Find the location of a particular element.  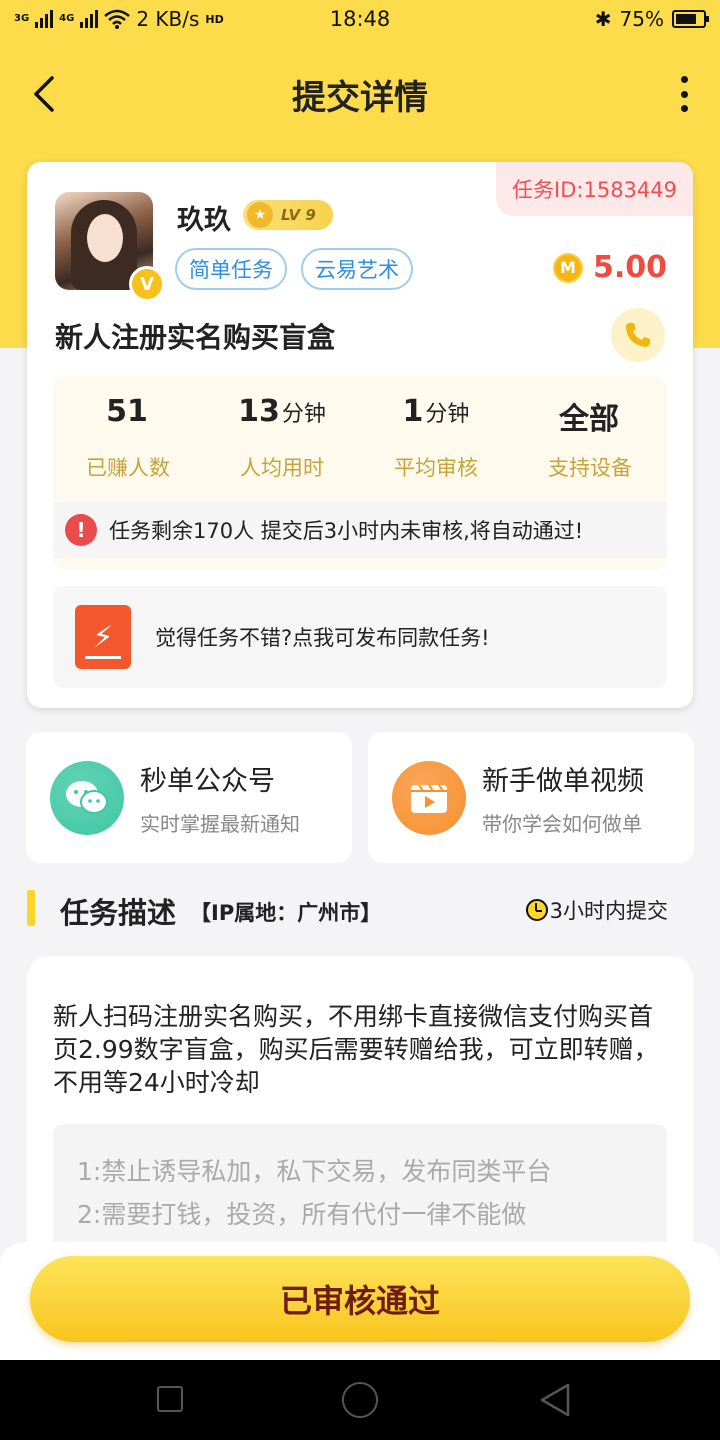

card-subtitle: 带你学会如何做单 is located at coordinates (562, 823).